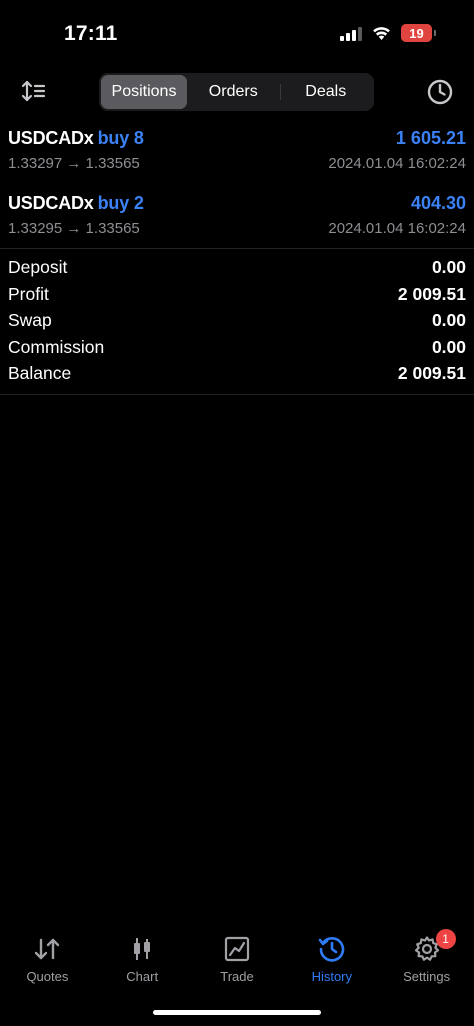 This screenshot has width=474, height=1026. I want to click on battery-level: 19, so click(416, 33).